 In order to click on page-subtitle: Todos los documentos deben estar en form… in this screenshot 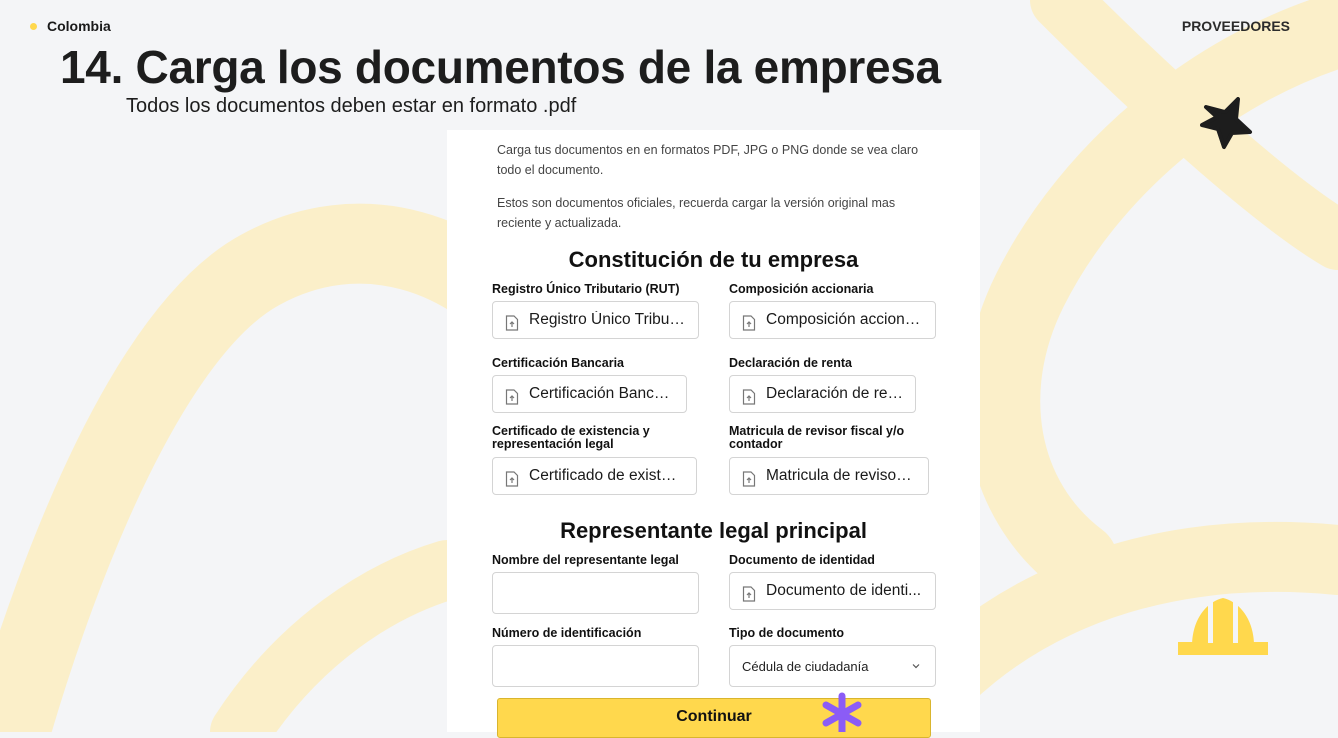, I will do `click(351, 106)`.